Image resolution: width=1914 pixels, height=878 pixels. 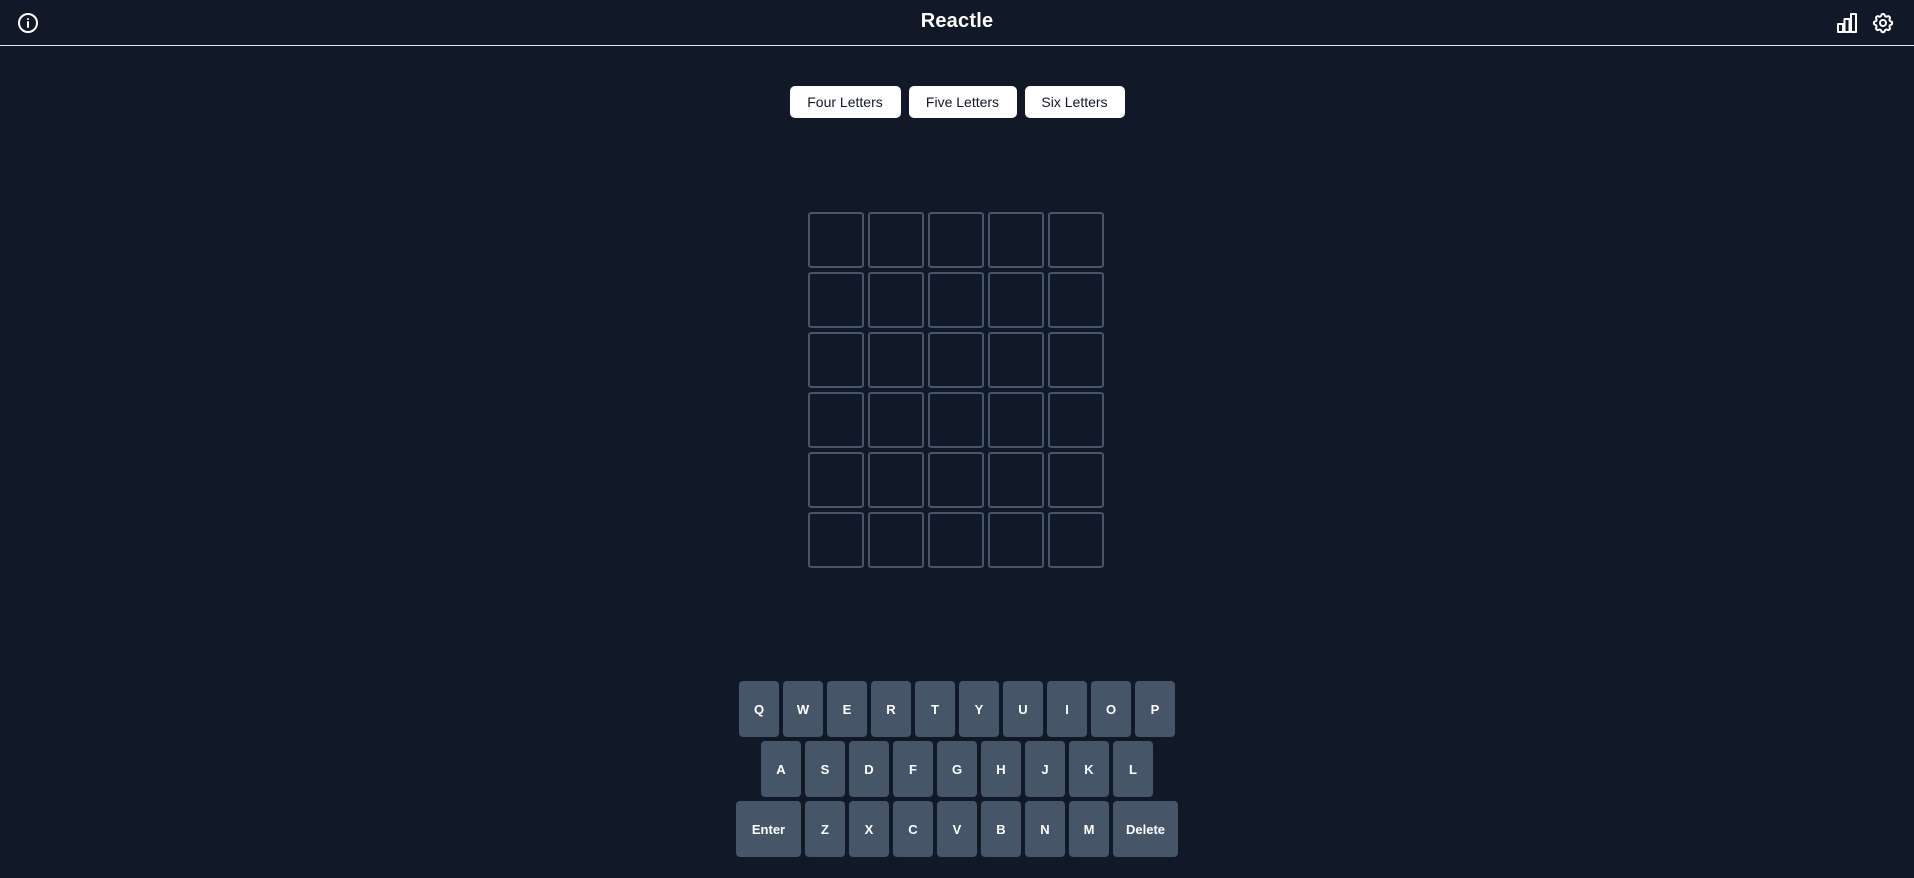 I want to click on key-g: G, so click(x=957, y=769).